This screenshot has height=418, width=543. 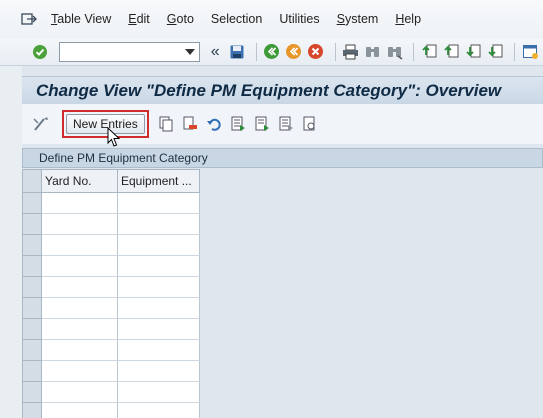 I want to click on menu-selection: Selection, so click(x=236, y=19).